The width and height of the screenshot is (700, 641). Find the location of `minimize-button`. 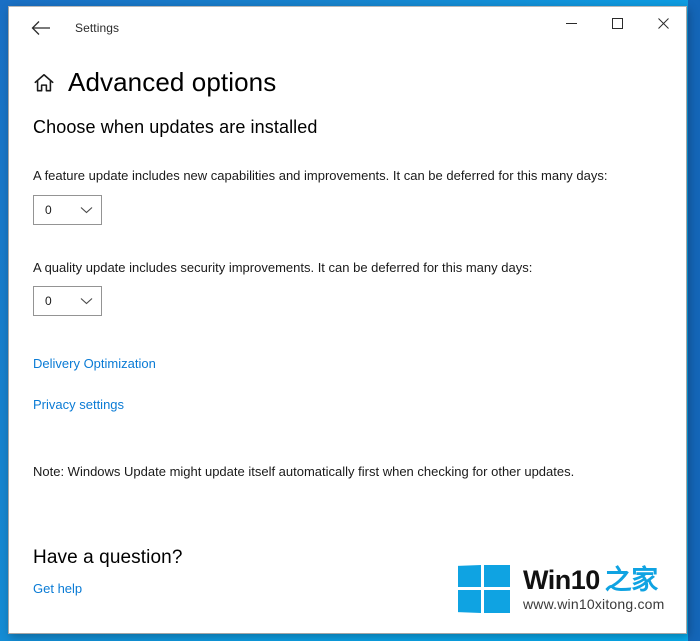

minimize-button is located at coordinates (571, 23).